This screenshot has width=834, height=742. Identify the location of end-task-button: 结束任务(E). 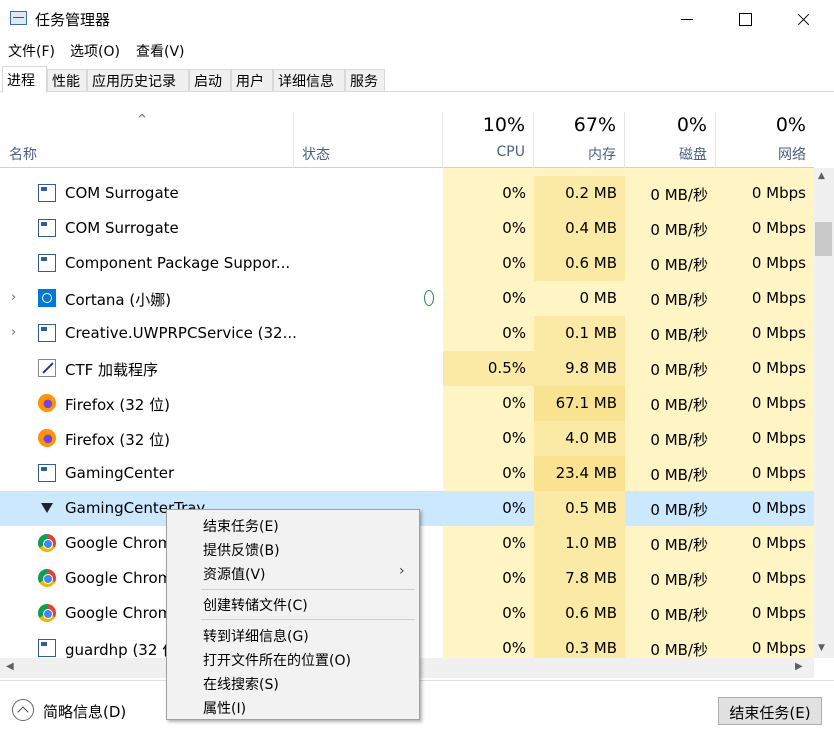
(770, 711).